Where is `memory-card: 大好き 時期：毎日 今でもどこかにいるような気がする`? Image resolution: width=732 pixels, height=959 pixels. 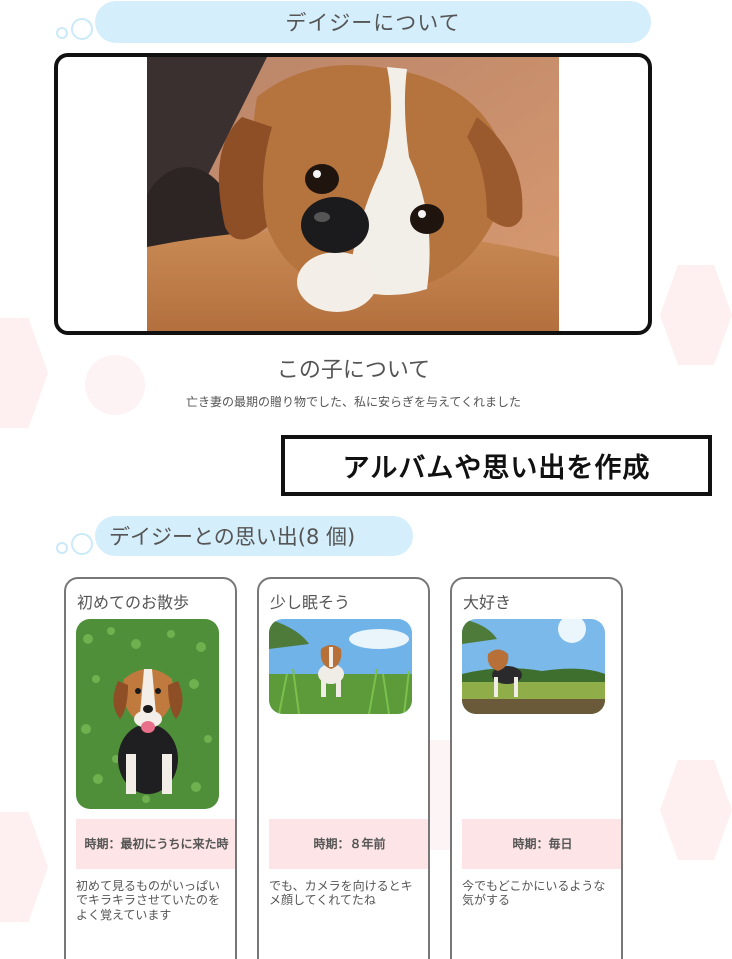 memory-card: 大好き 時期：毎日 今でもどこかにいるような気がする is located at coordinates (536, 768).